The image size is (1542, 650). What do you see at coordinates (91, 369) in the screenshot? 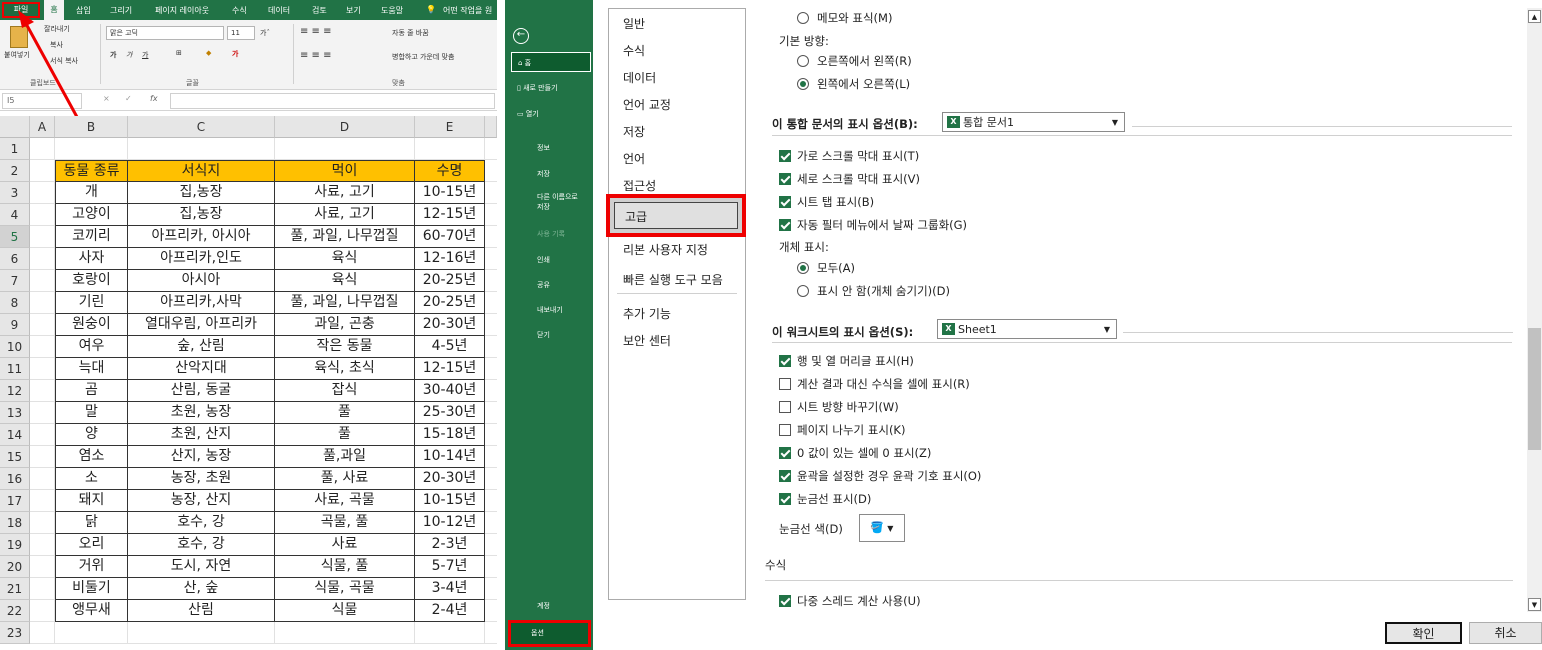
I see `table-cell: 늑대` at bounding box center [91, 369].